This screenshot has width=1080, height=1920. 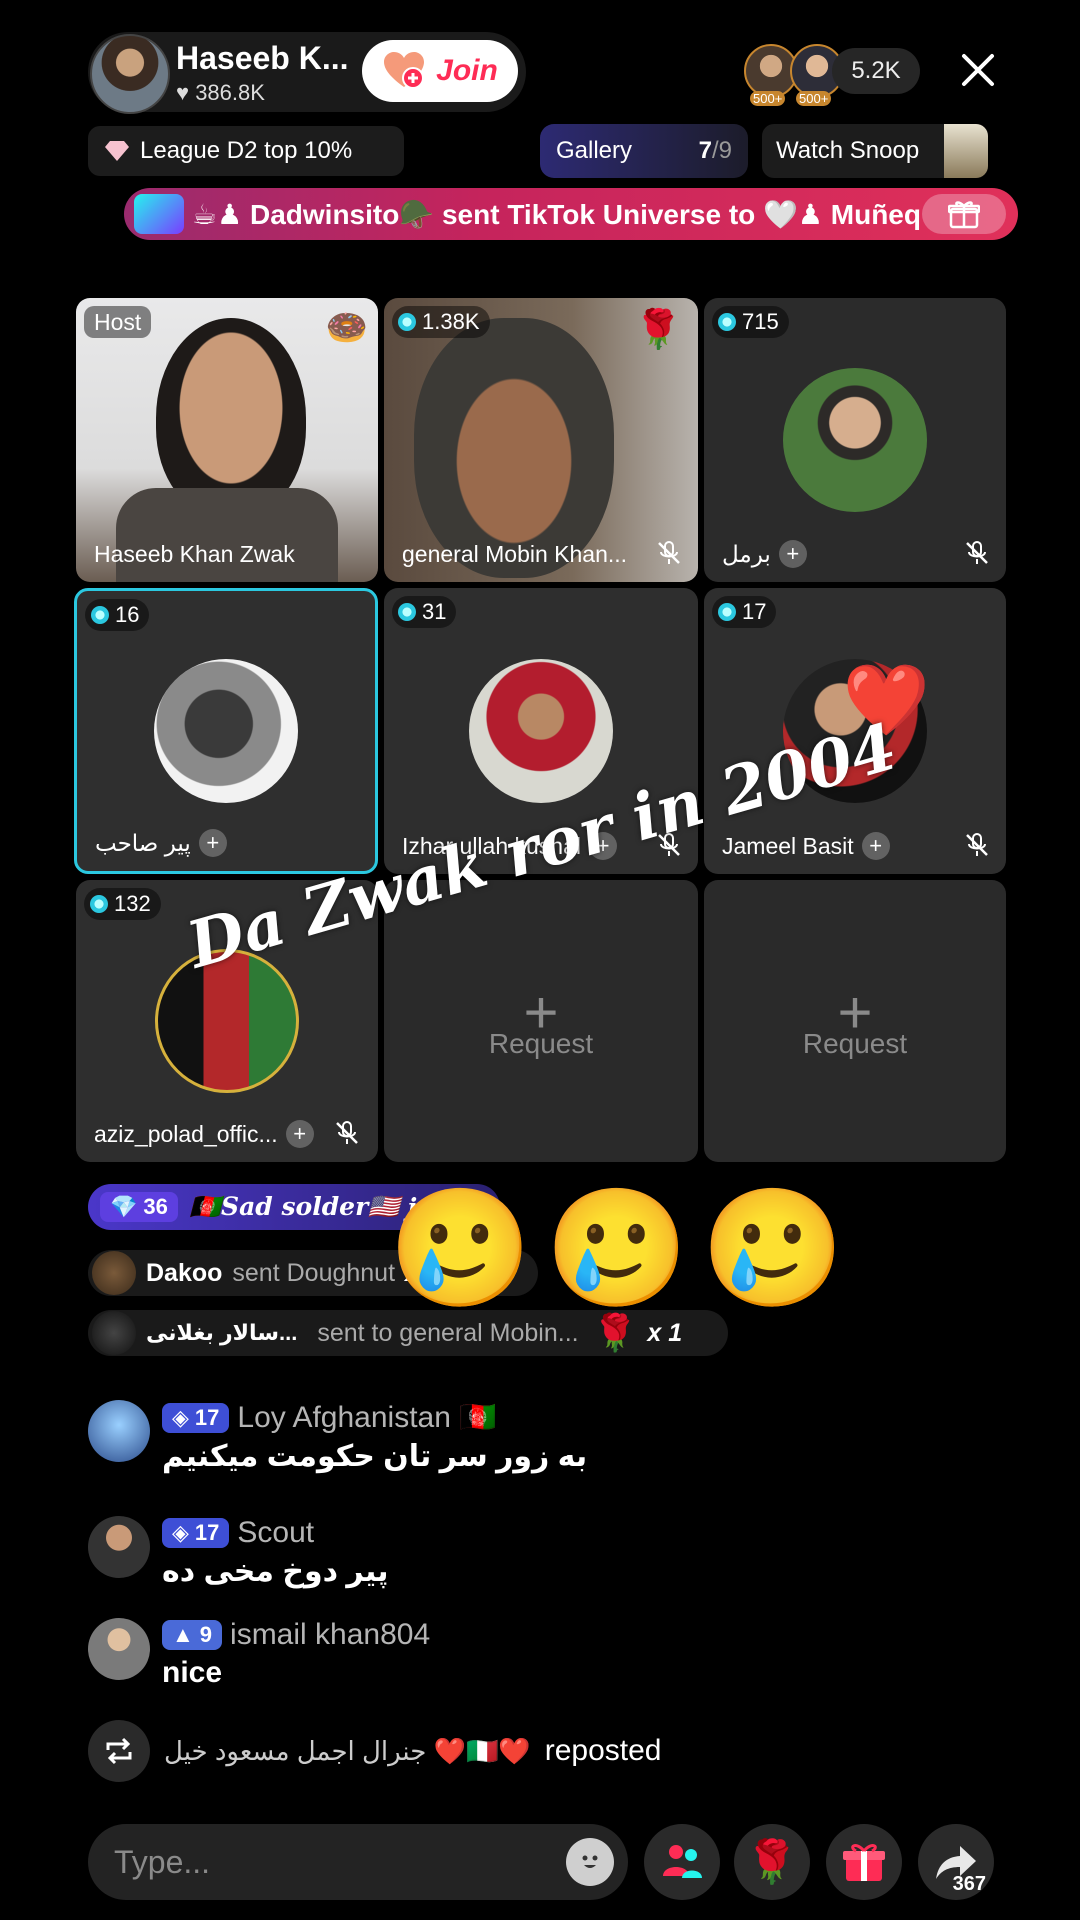 I want to click on league-label: League D2 top 10%, so click(x=246, y=150).